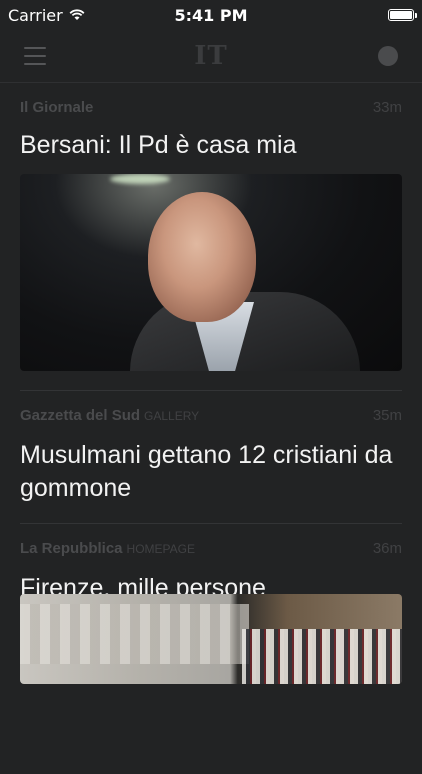 This screenshot has width=422, height=774. What do you see at coordinates (35, 15) in the screenshot?
I see `carrier-label: Carrier` at bounding box center [35, 15].